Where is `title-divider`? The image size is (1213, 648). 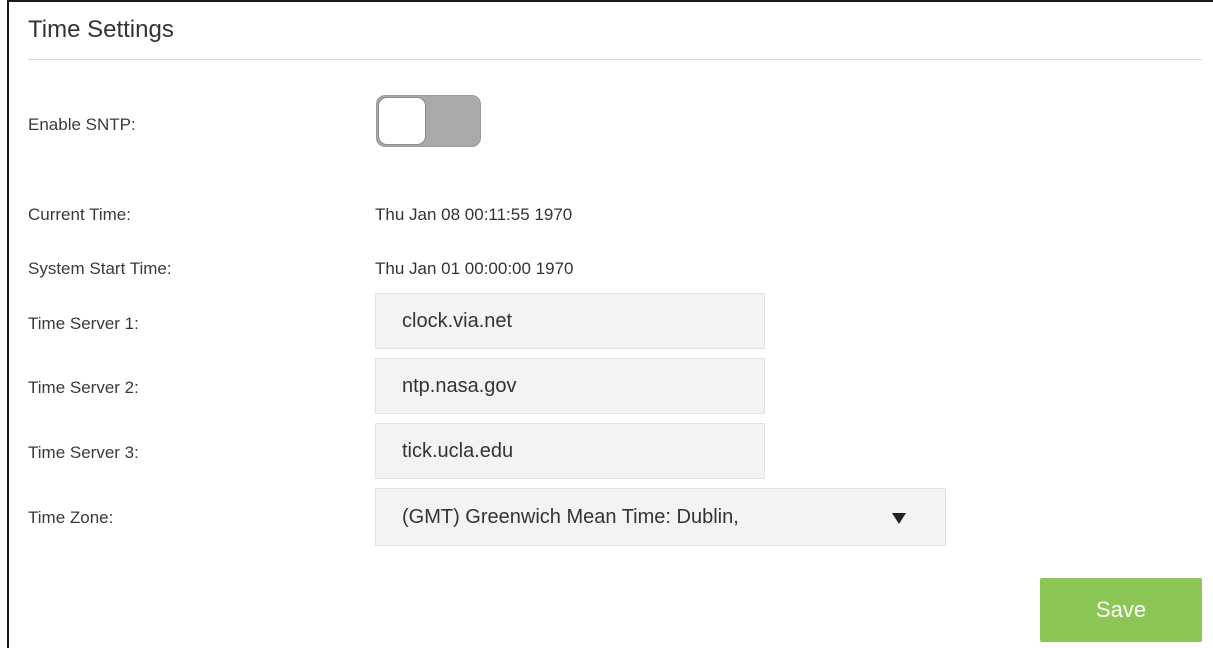
title-divider is located at coordinates (615, 59).